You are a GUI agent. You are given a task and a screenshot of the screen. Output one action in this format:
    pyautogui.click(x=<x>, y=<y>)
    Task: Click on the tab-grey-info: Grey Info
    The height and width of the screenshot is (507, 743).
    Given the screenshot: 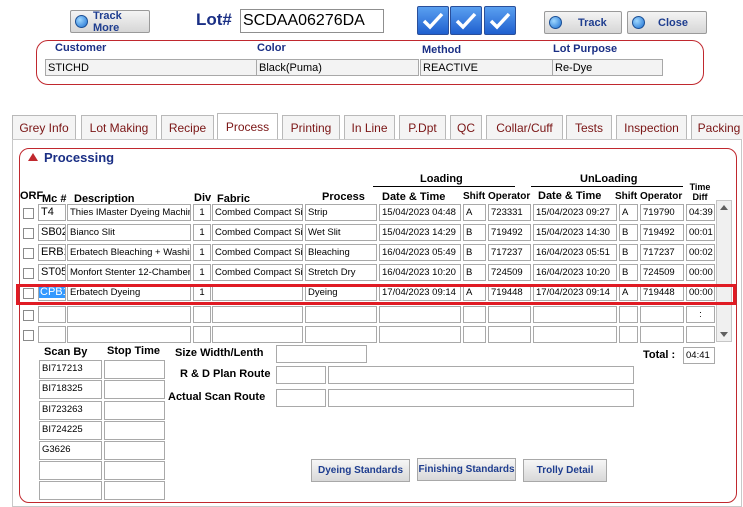 What is the action you would take?
    pyautogui.click(x=44, y=127)
    